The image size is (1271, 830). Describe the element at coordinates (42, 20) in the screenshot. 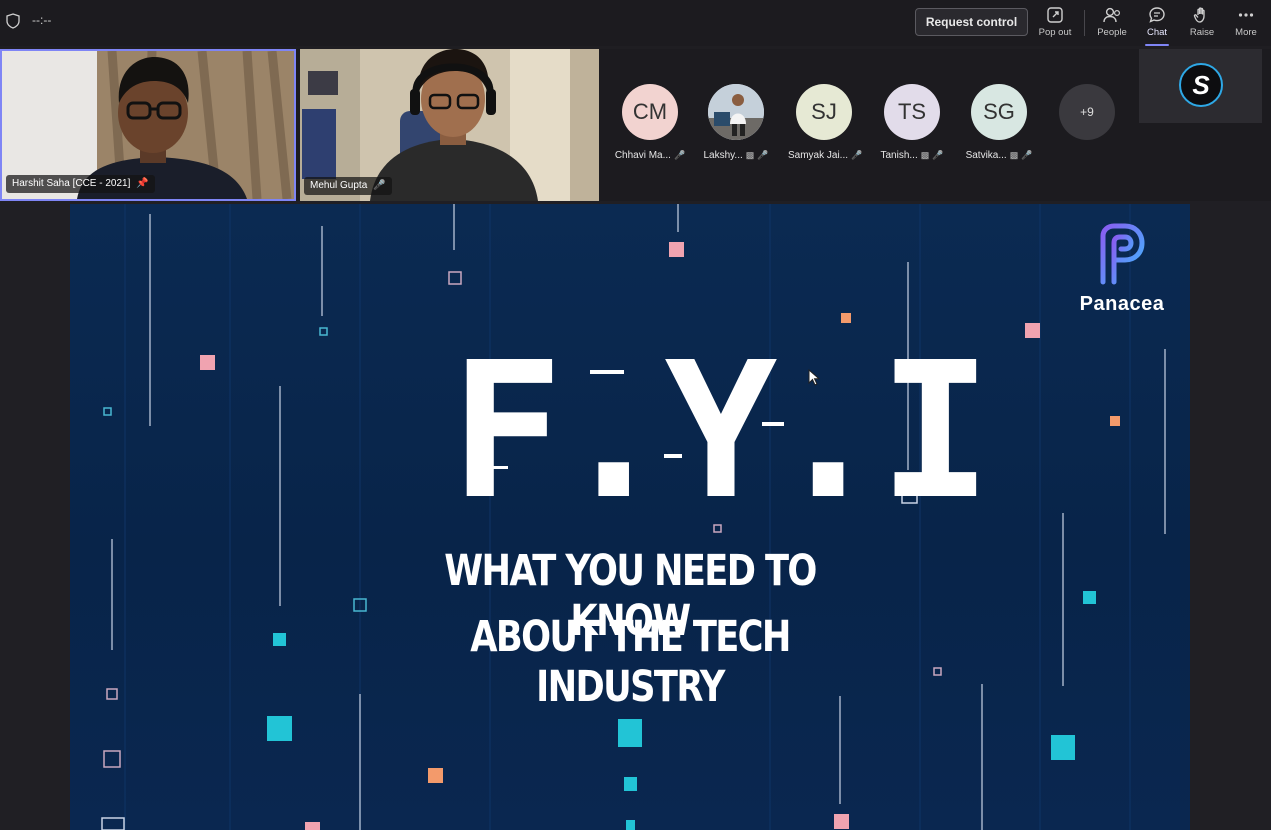

I see `meeting-timer: --:--` at that location.